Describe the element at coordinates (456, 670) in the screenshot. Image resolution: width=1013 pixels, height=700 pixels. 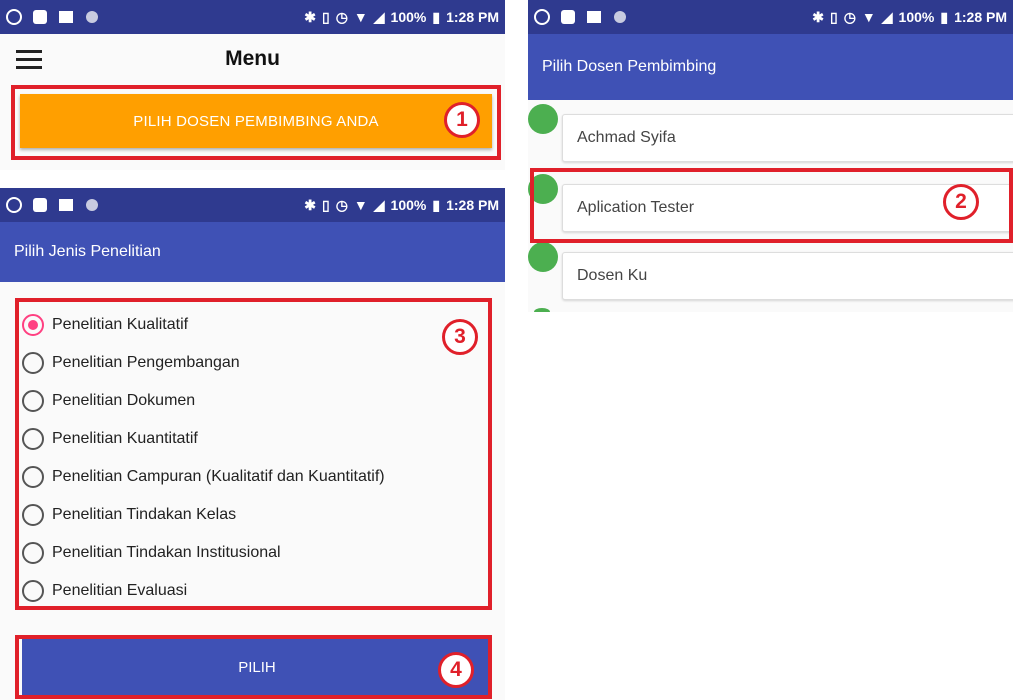
I see `annotation-badge-4: 4` at that location.